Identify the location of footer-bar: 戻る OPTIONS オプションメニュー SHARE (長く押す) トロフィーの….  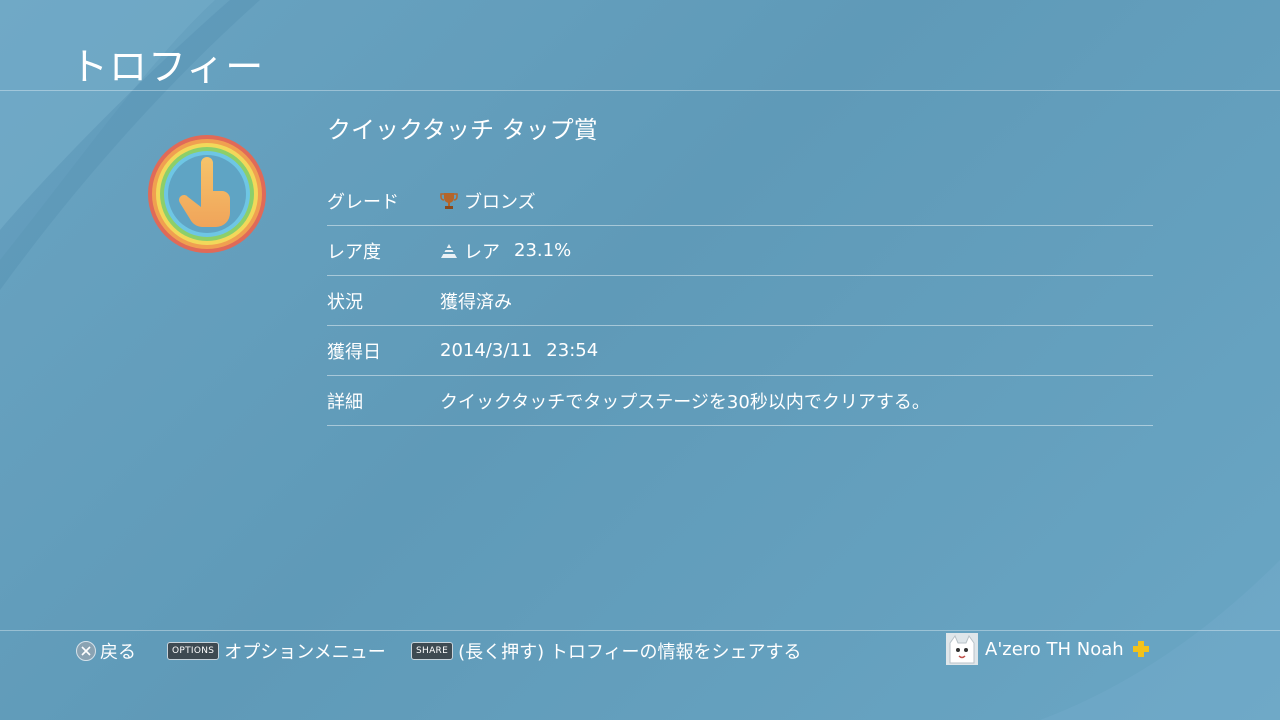
(640, 650).